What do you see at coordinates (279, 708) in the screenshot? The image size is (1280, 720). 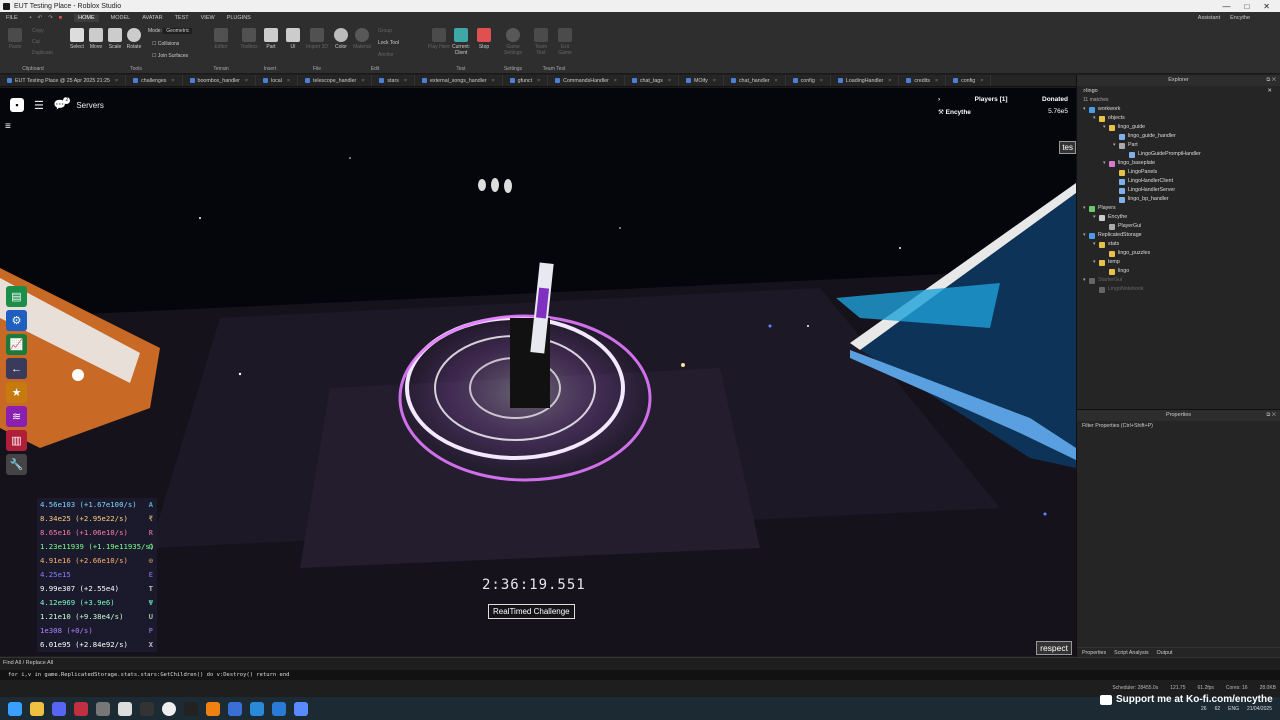 I see `vscode-icon` at bounding box center [279, 708].